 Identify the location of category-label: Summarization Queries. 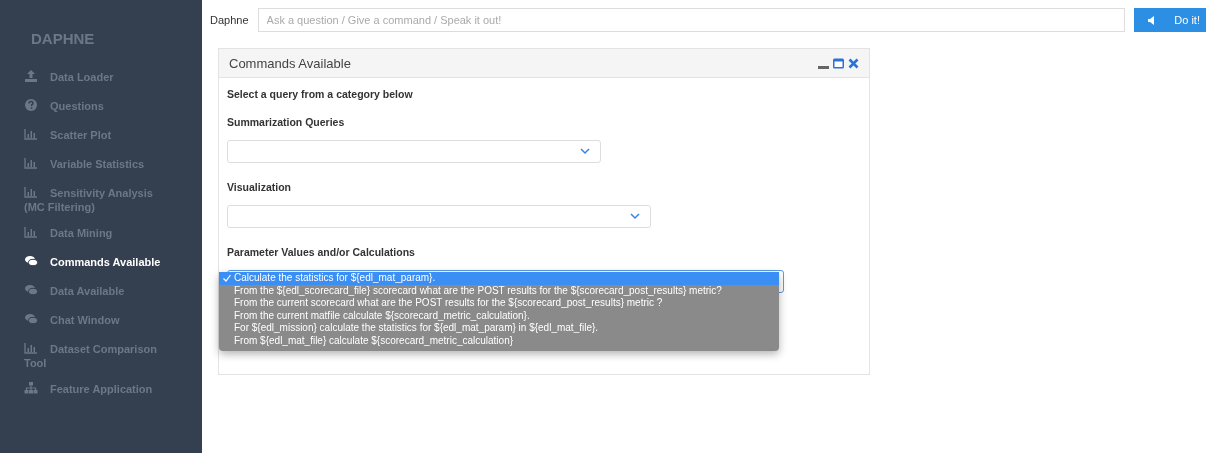
(286, 122).